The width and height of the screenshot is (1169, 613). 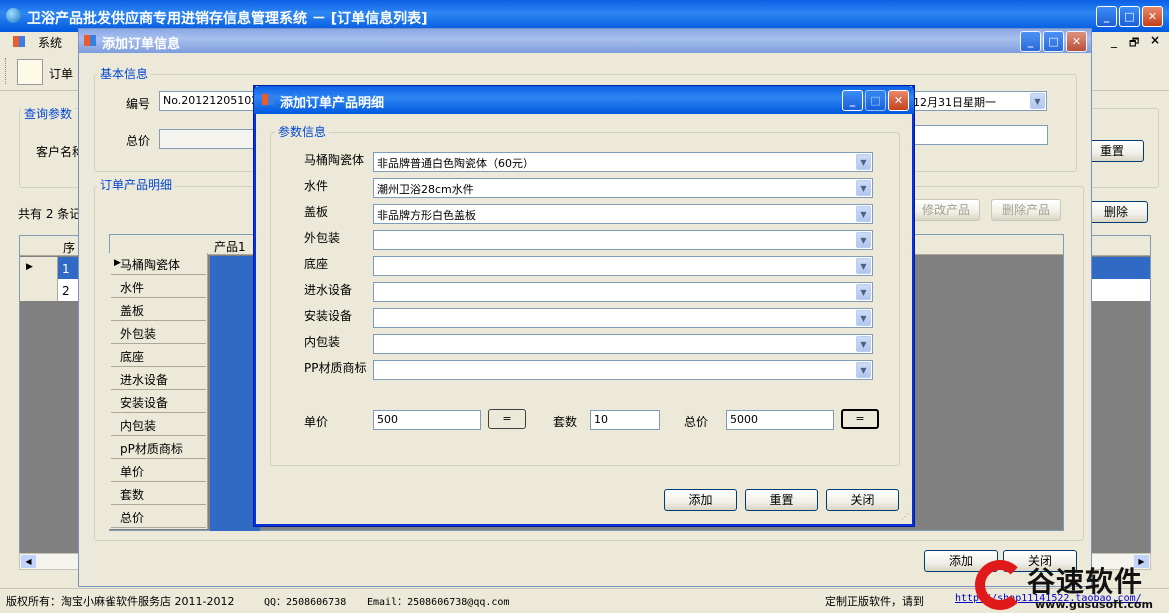 What do you see at coordinates (235, 393) in the screenshot?
I see `product-column-cells` at bounding box center [235, 393].